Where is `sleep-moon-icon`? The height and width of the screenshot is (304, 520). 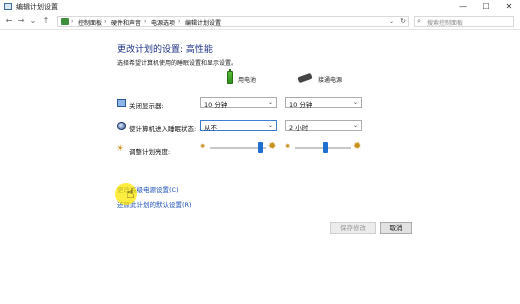
sleep-moon-icon is located at coordinates (121, 126).